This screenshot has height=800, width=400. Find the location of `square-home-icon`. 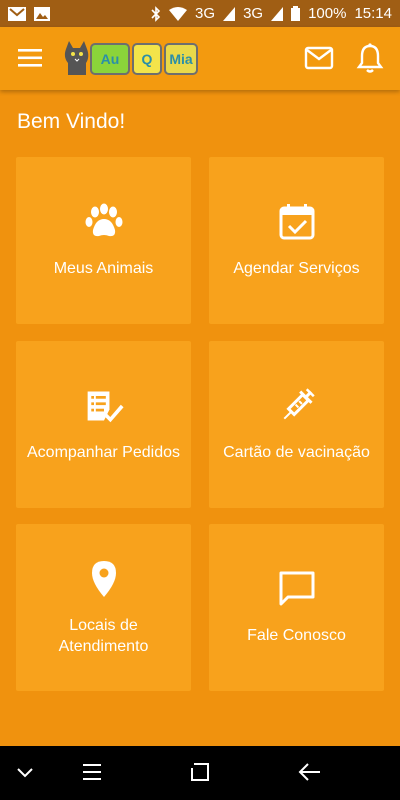

square-home-icon is located at coordinates (200, 772).